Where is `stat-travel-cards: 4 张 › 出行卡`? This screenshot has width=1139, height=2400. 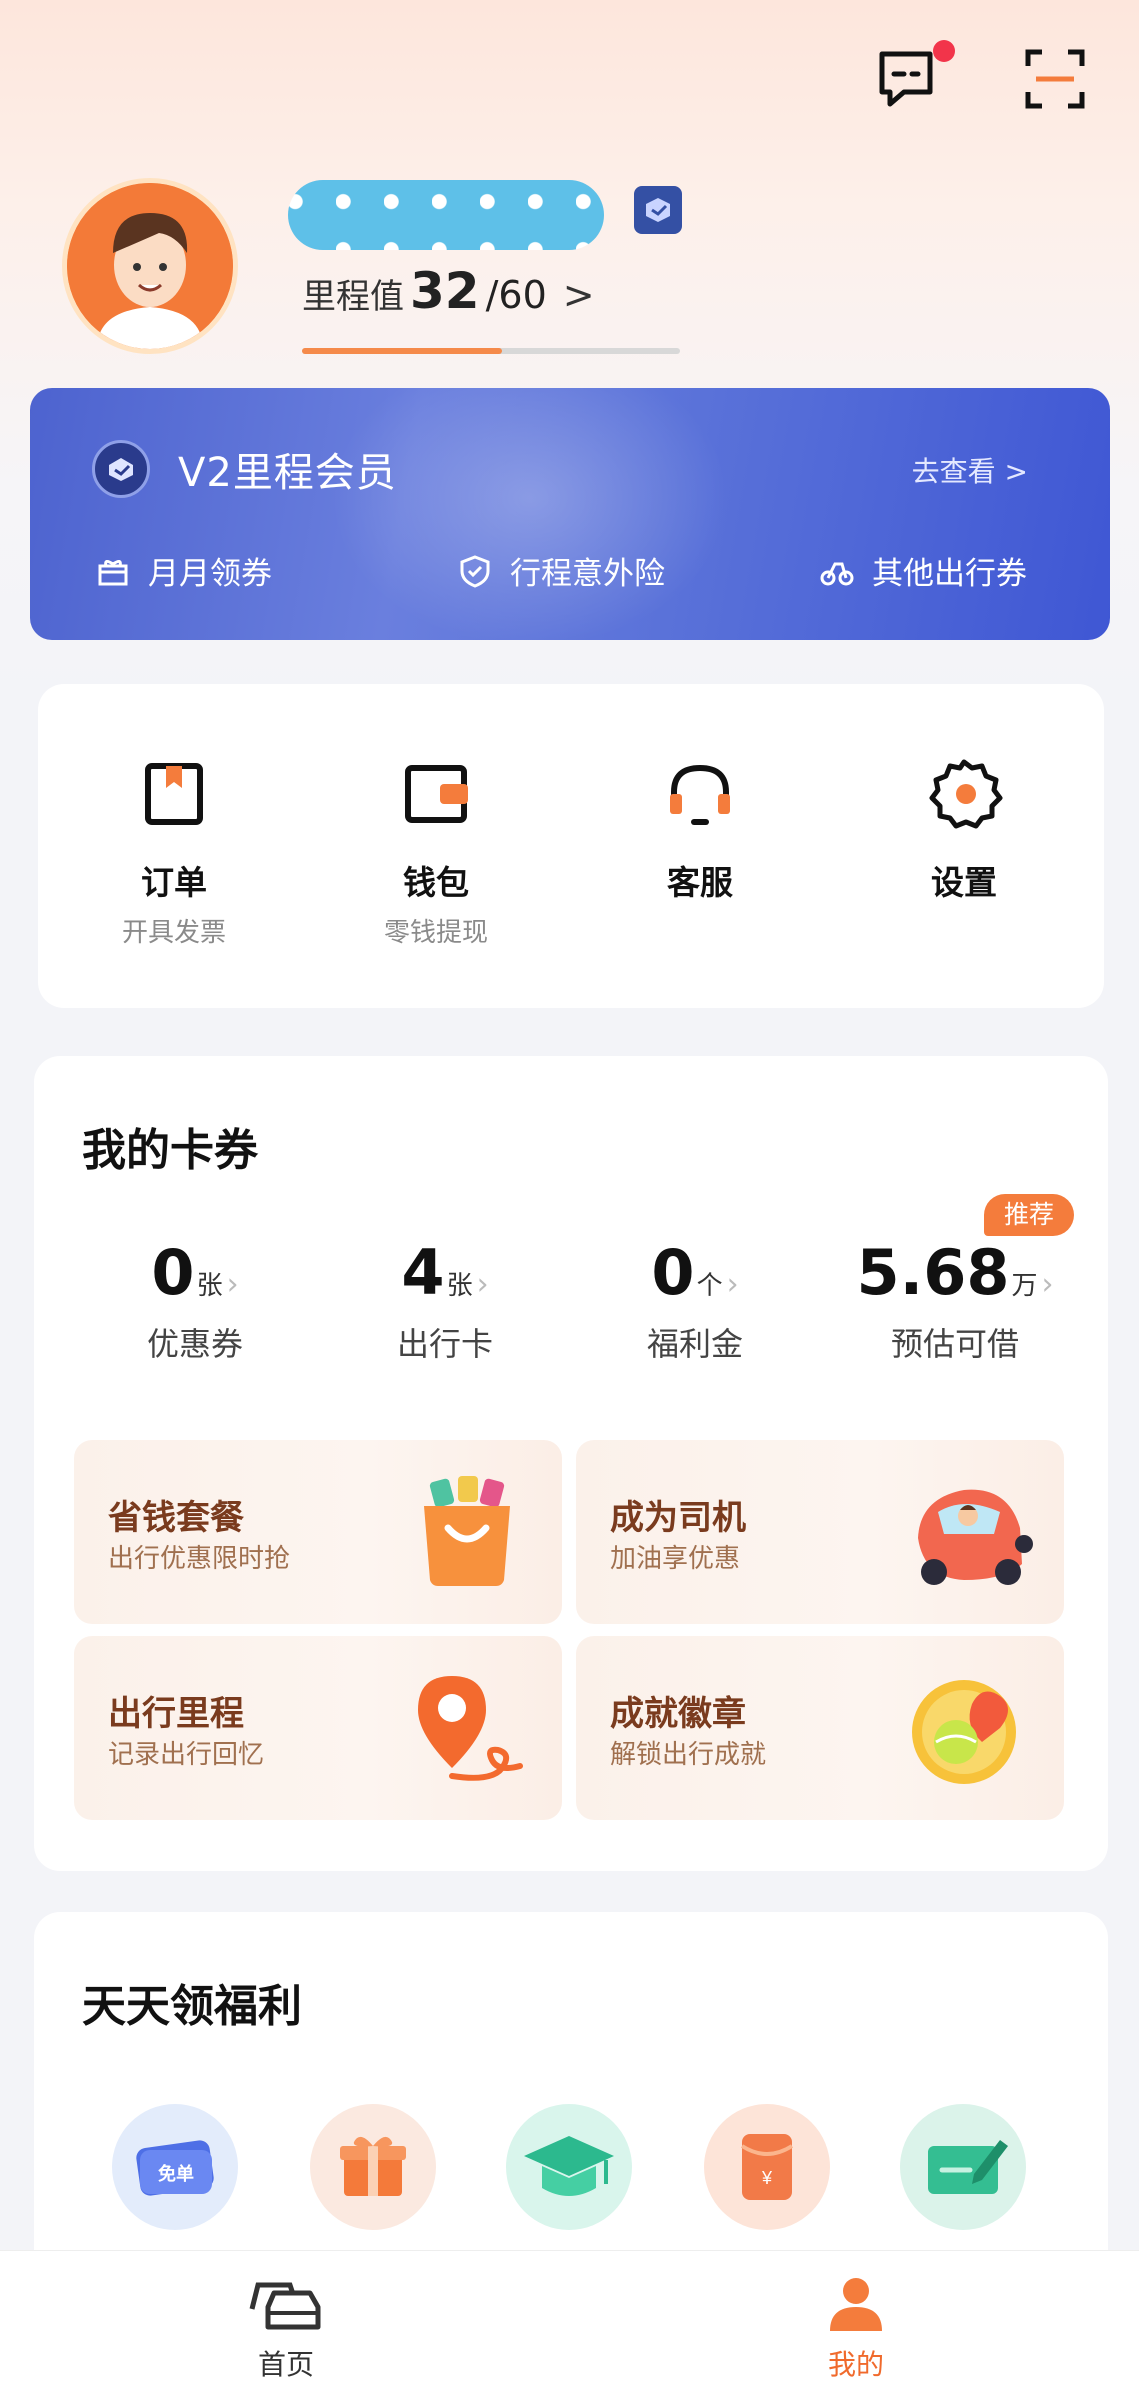
stat-travel-cards: 4 张 › 出行卡 is located at coordinates (445, 1300).